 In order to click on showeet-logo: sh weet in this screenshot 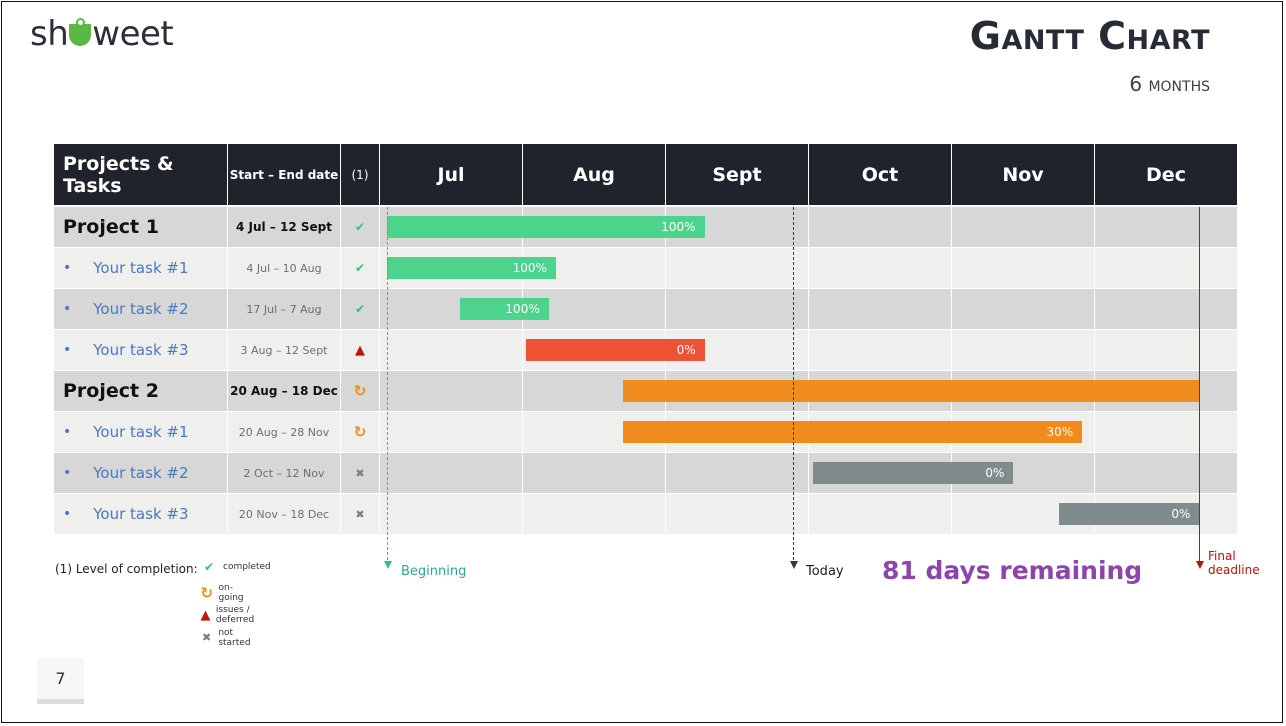, I will do `click(102, 34)`.